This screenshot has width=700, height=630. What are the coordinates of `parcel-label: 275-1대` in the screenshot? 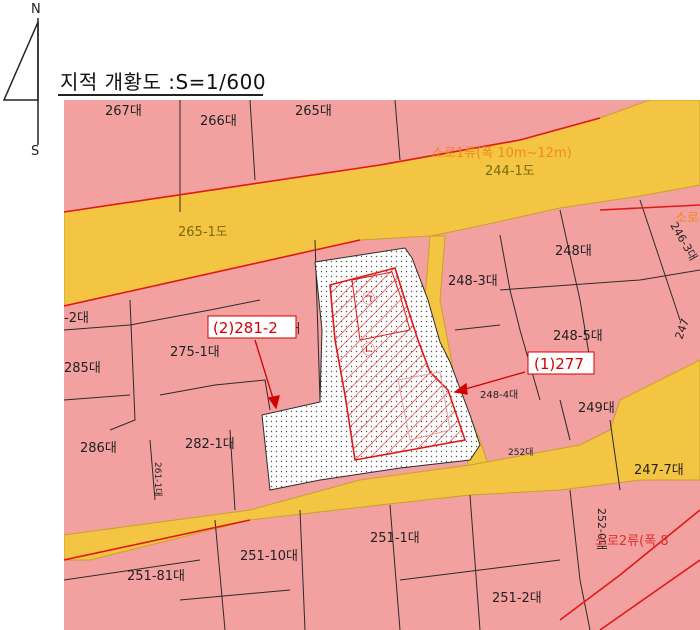 It's located at (195, 352).